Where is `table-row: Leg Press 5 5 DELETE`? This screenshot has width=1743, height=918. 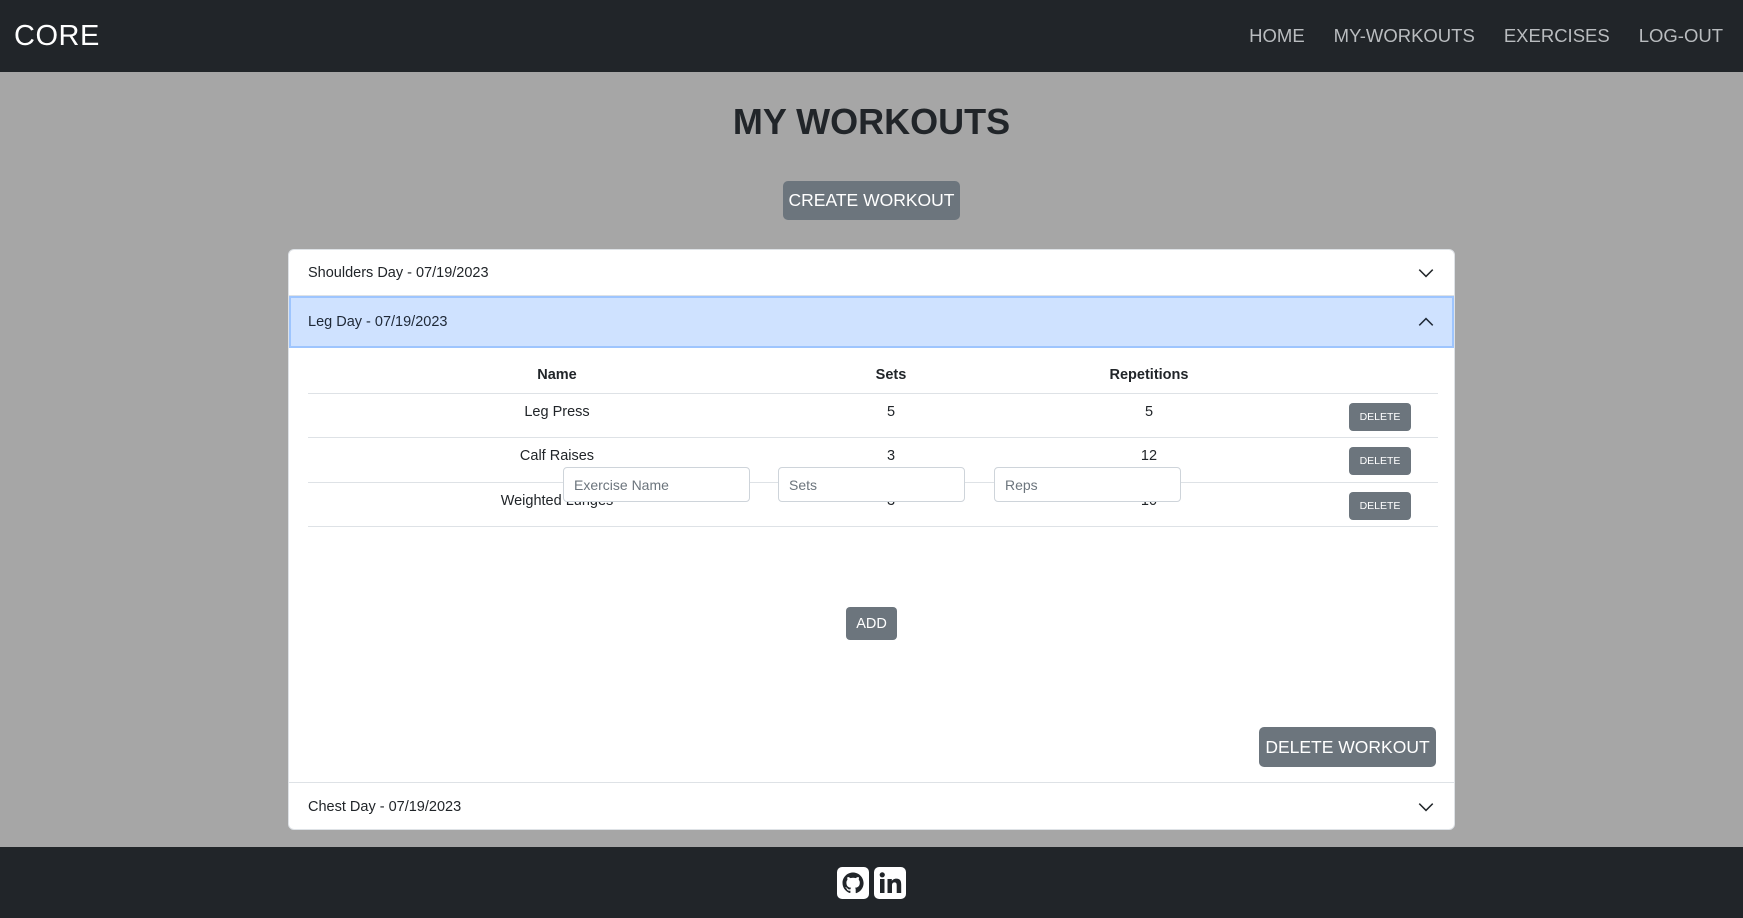
table-row: Leg Press 5 5 DELETE is located at coordinates (873, 415).